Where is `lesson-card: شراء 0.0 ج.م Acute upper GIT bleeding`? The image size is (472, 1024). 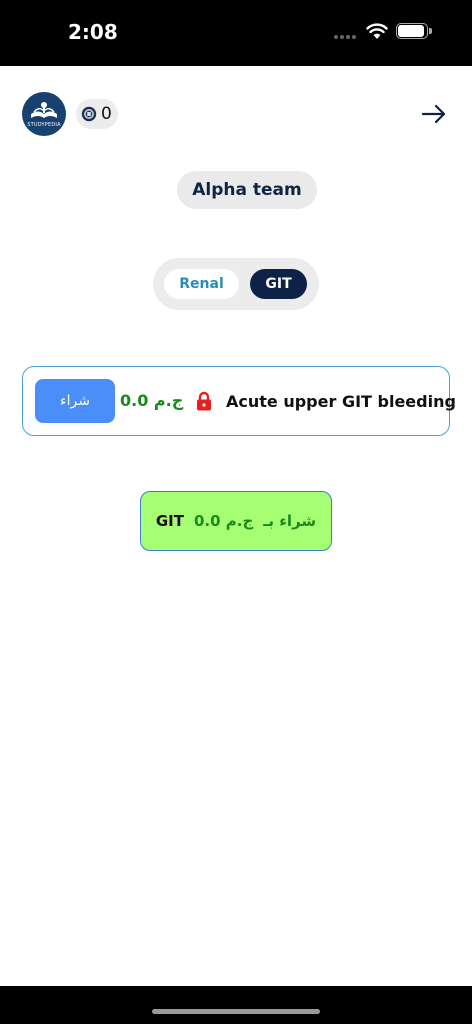
lesson-card: شراء 0.0 ج.م Acute upper GIT bleeding is located at coordinates (239, 401).